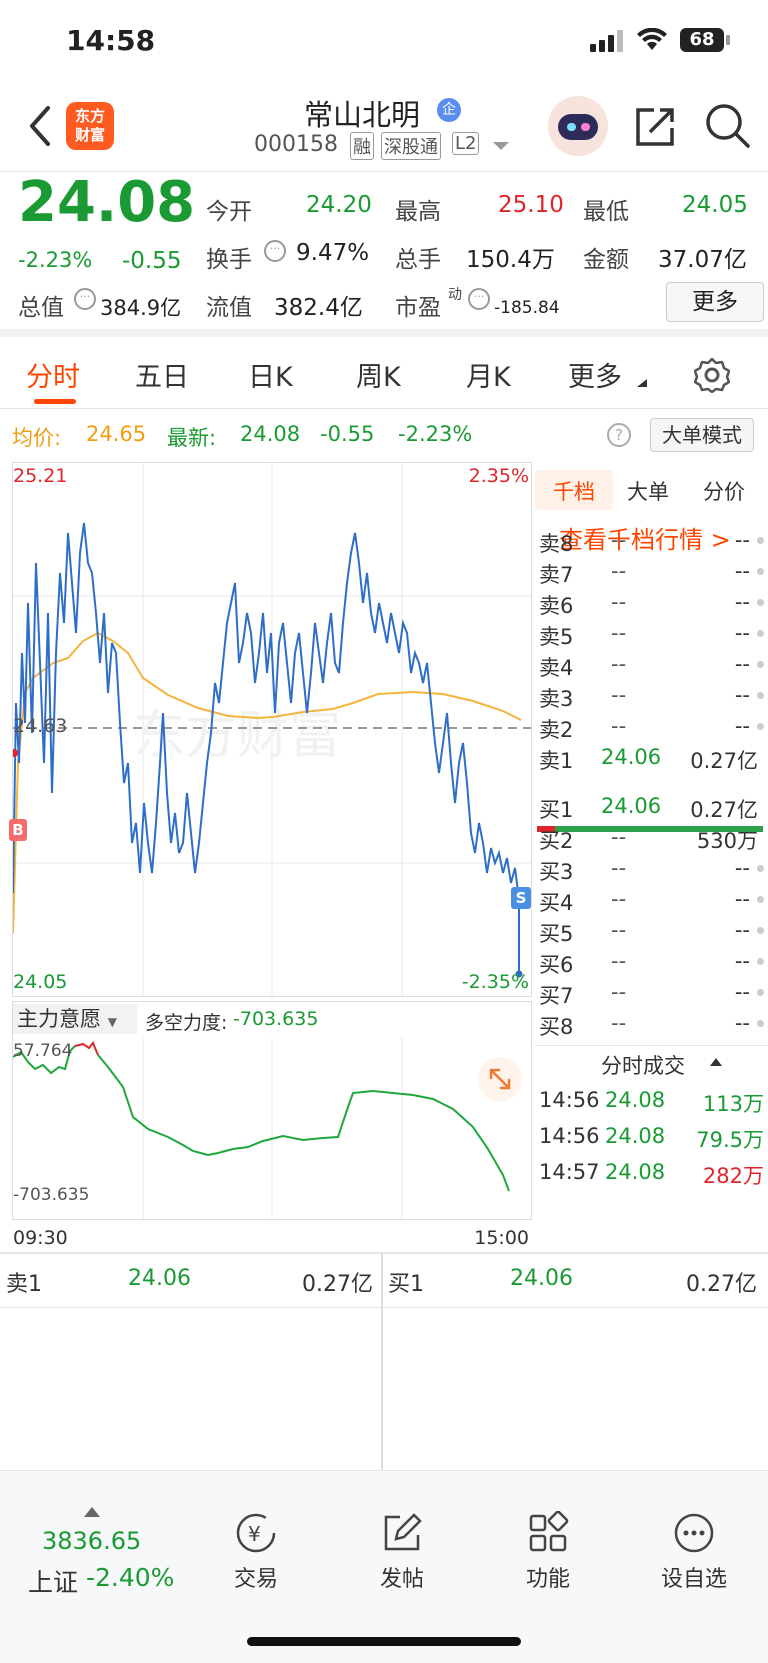 Image resolution: width=768 pixels, height=1663 pixels. What do you see at coordinates (455, 295) in the screenshot?
I see `pe-dynamic-sup: 动` at bounding box center [455, 295].